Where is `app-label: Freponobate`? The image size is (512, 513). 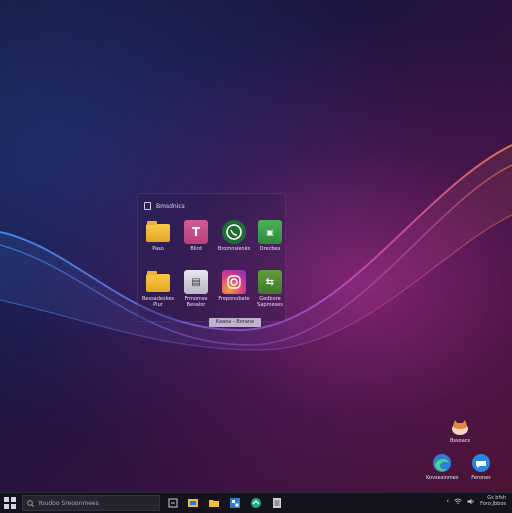 app-label: Freponobate is located at coordinates (234, 299).